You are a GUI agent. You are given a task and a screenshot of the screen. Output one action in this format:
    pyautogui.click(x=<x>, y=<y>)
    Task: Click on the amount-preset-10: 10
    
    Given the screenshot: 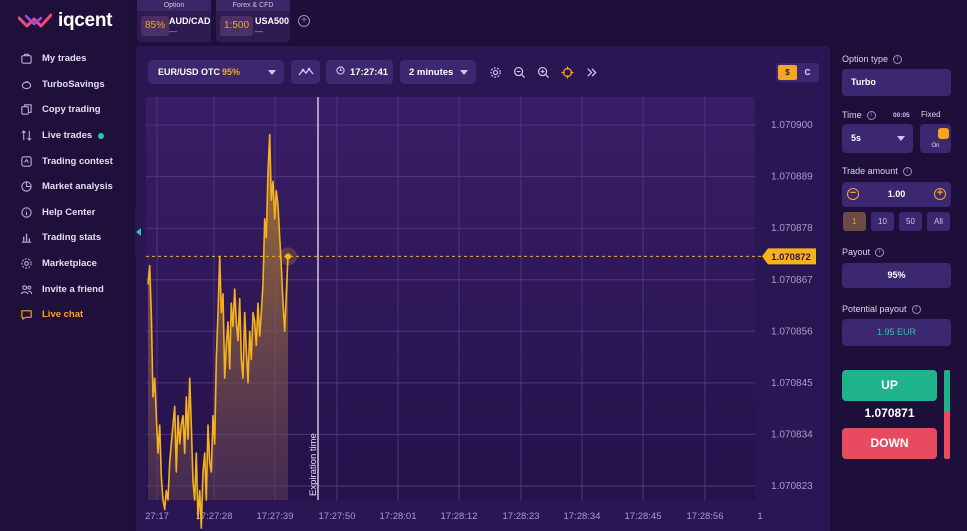 What is the action you would take?
    pyautogui.click(x=882, y=221)
    